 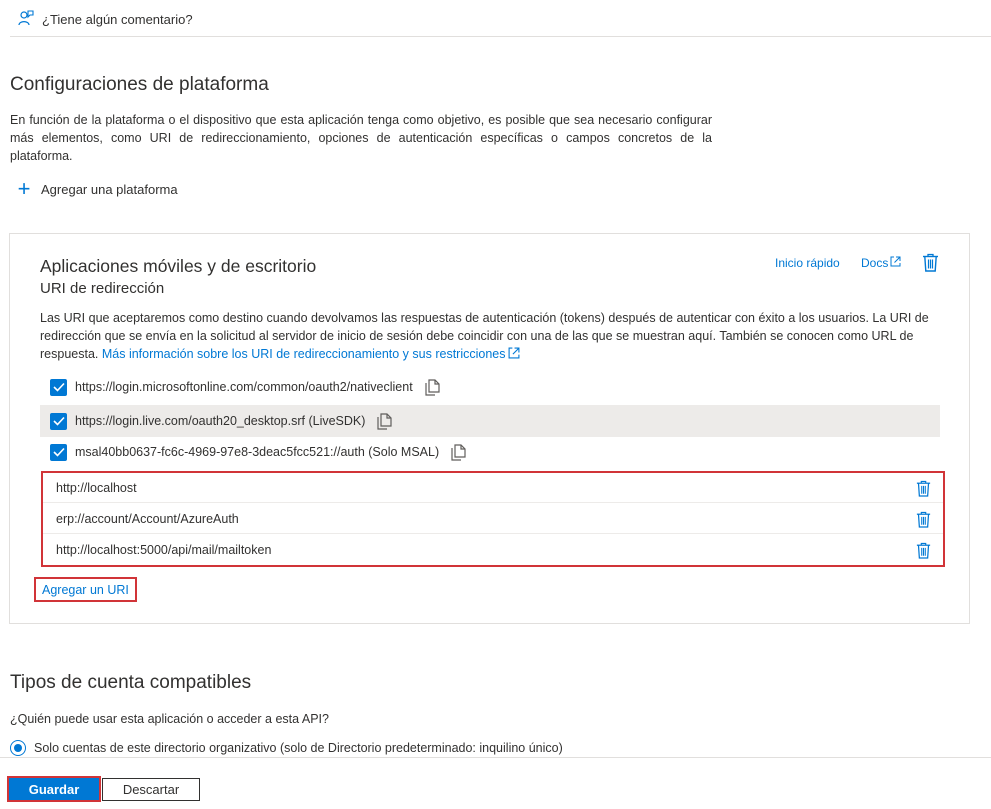 I want to click on top-divider, so click(x=500, y=36).